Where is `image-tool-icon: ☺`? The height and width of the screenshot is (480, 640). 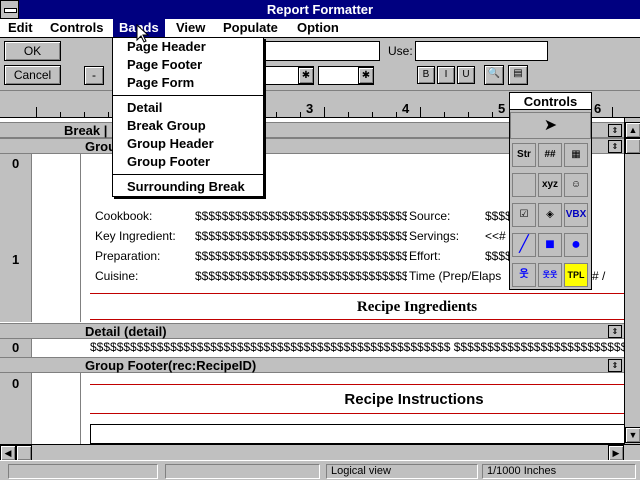 image-tool-icon: ☺ is located at coordinates (576, 185).